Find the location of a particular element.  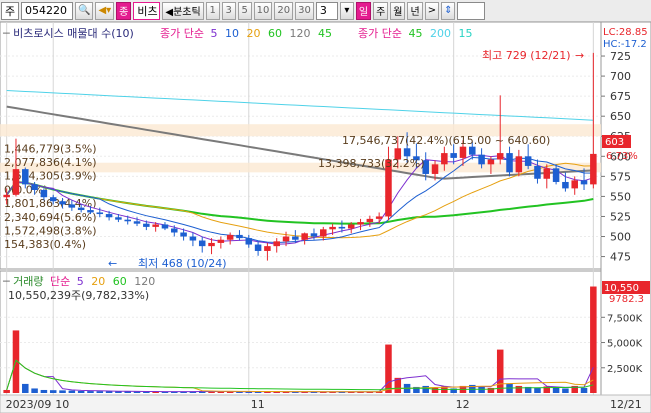

interval-5: 5 is located at coordinates (244, 10).